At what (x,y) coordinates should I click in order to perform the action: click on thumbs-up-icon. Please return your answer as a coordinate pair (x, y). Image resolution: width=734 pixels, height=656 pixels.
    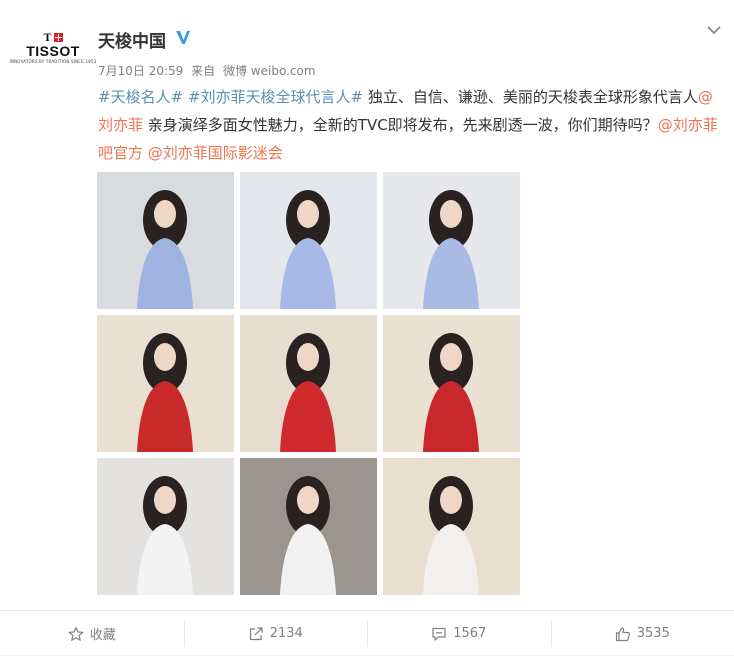
    Looking at the image, I should click on (623, 634).